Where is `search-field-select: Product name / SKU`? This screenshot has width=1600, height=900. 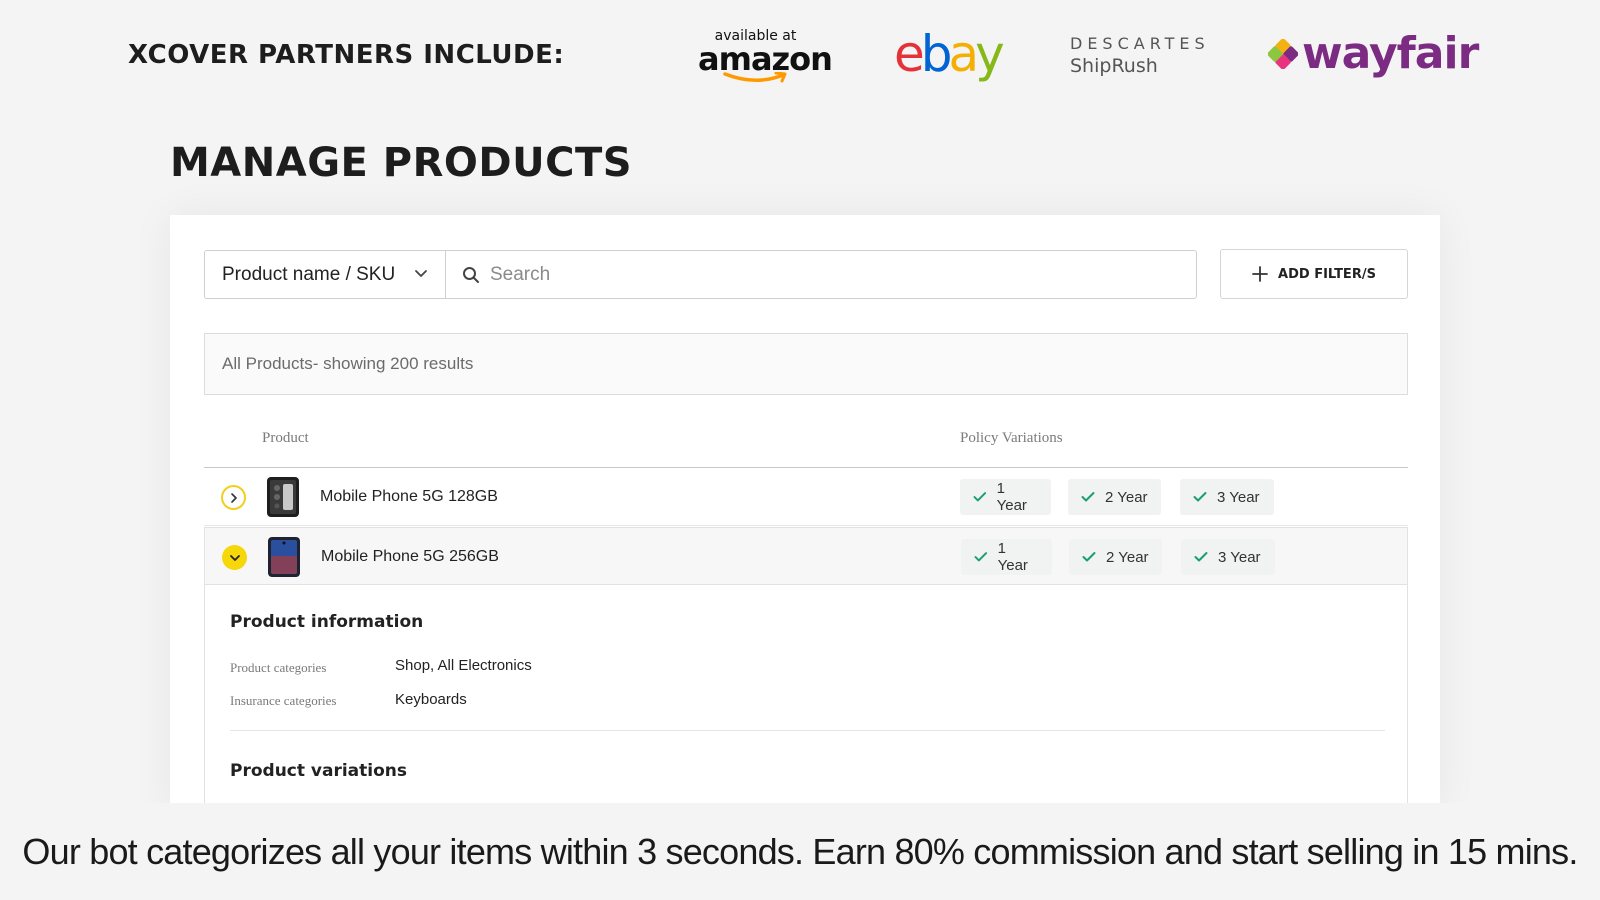
search-field-select: Product name / SKU is located at coordinates (324, 274).